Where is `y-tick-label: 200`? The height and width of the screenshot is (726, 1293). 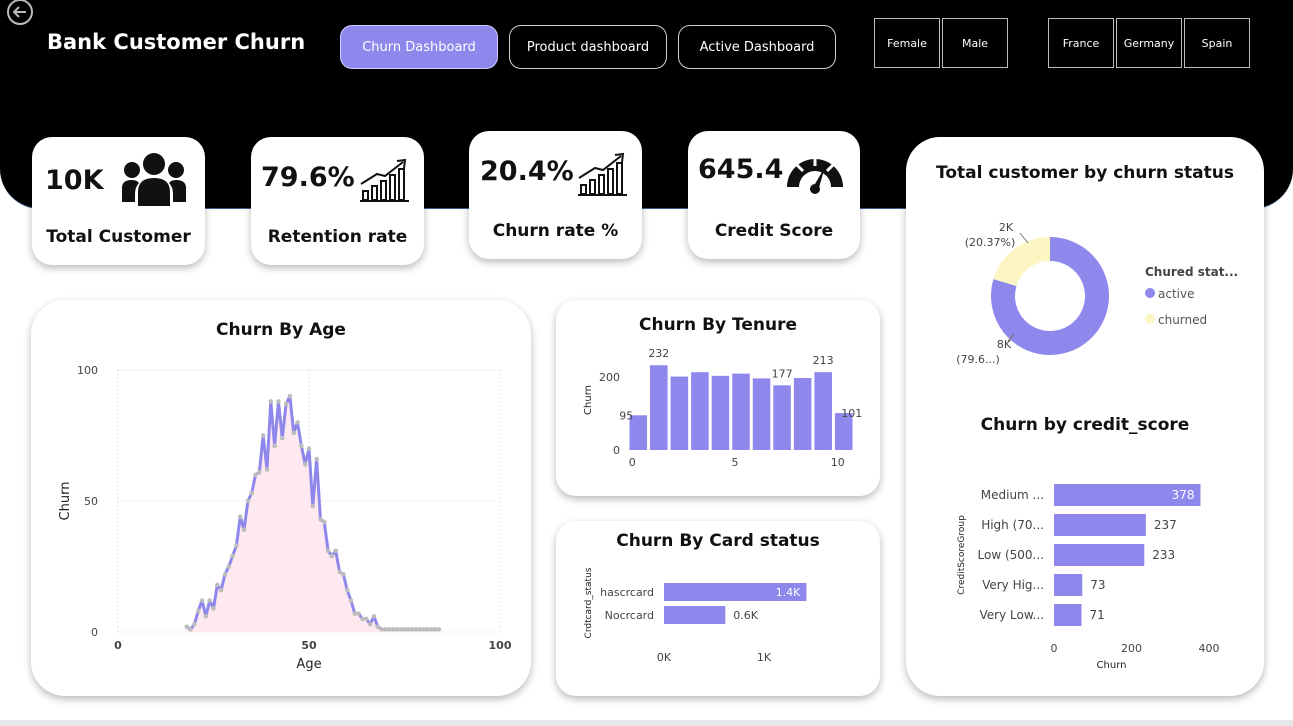 y-tick-label: 200 is located at coordinates (609, 377).